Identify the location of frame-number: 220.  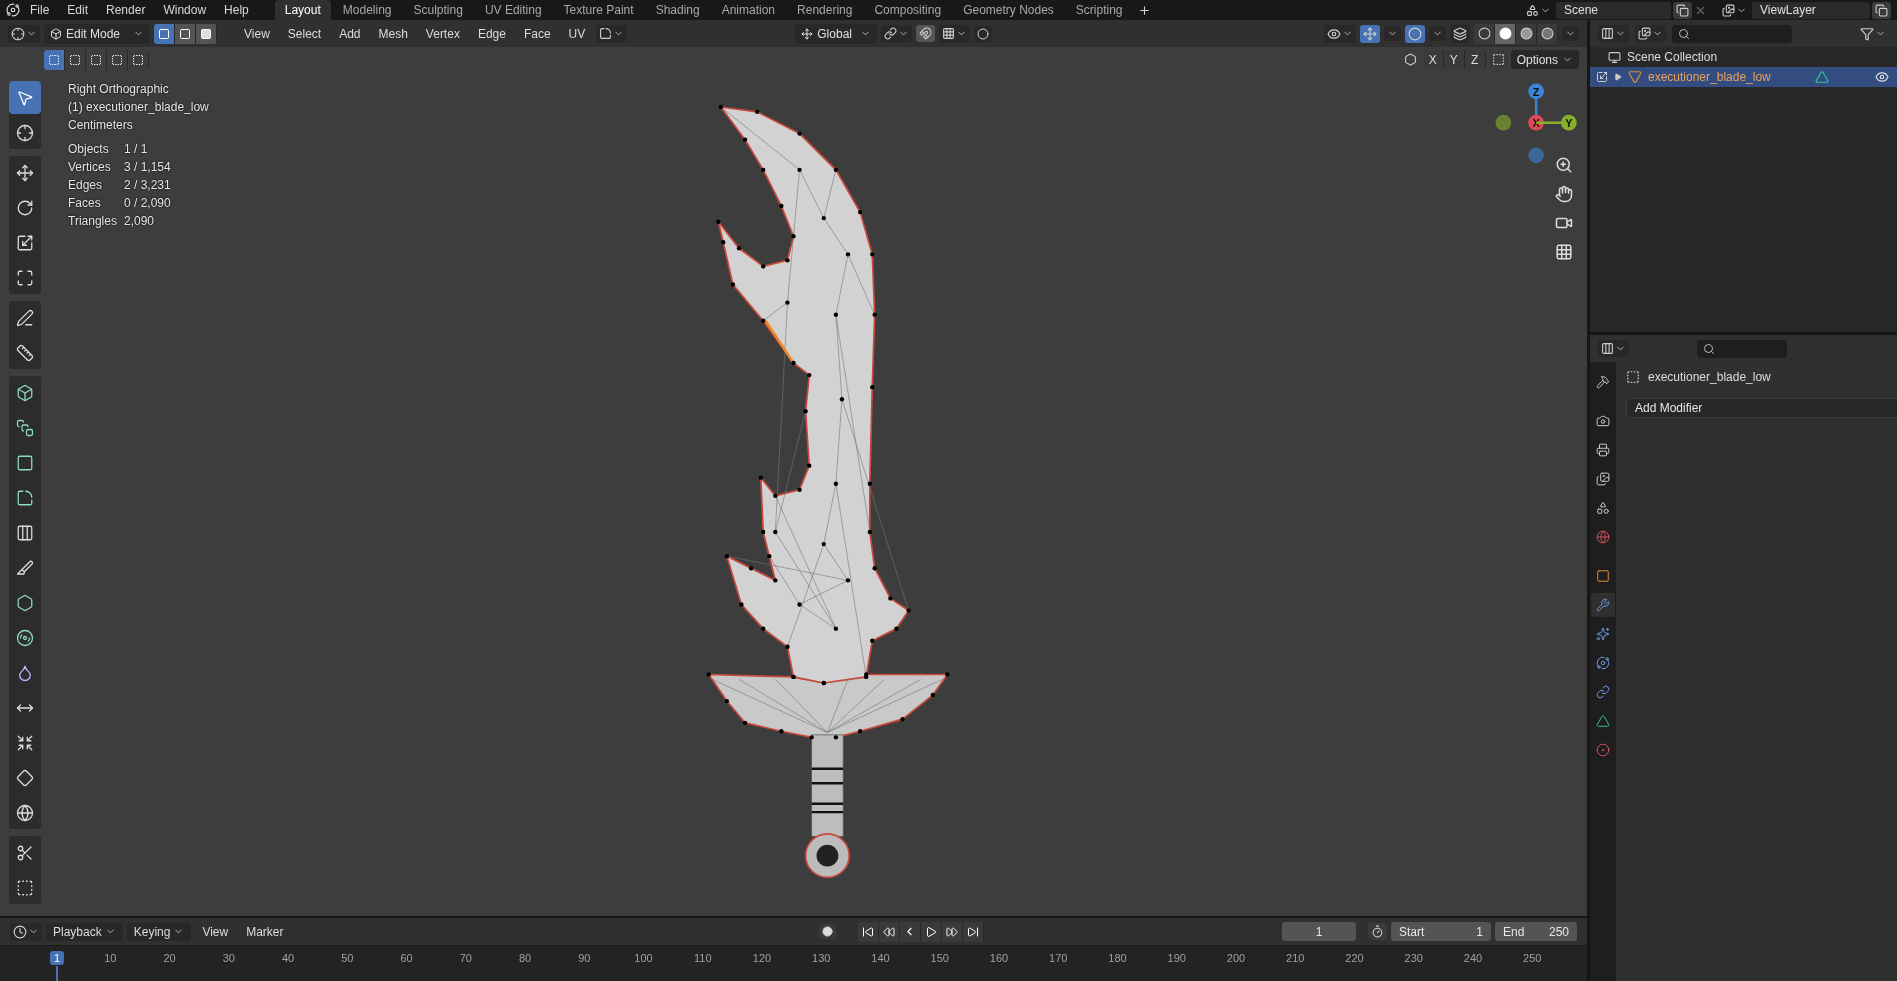
(1354, 958).